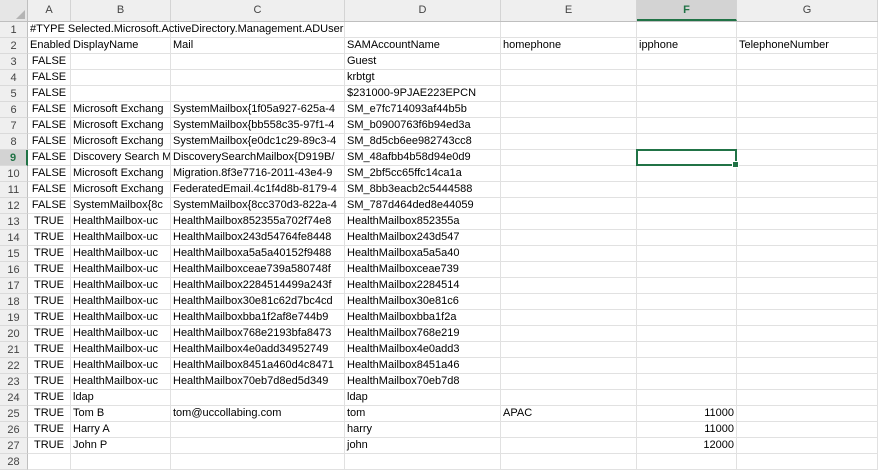 This screenshot has width=878, height=472. Describe the element at coordinates (807, 173) in the screenshot. I see `cell-g10` at that location.